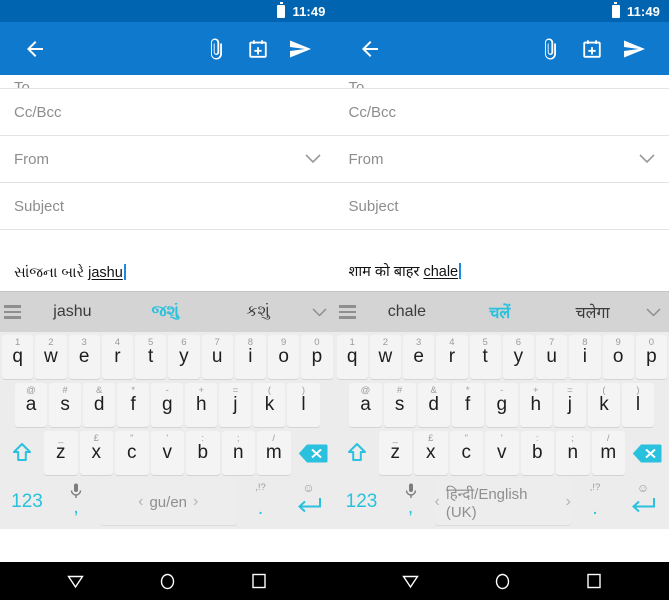  I want to click on space-key: ‹ gu/en ›, so click(168, 502).